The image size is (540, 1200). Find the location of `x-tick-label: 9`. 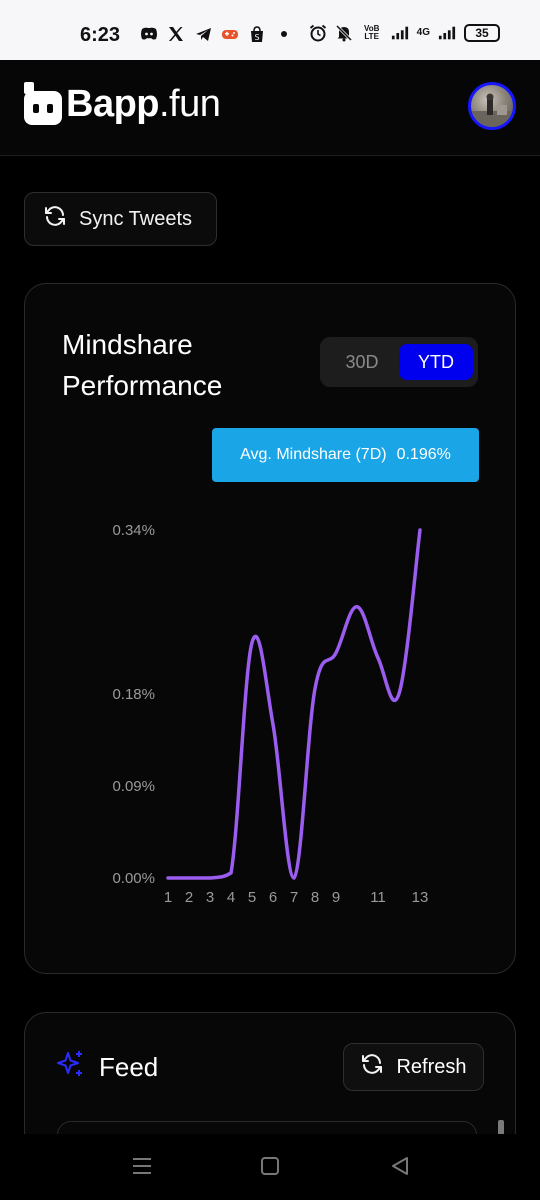

x-tick-label: 9 is located at coordinates (336, 897).